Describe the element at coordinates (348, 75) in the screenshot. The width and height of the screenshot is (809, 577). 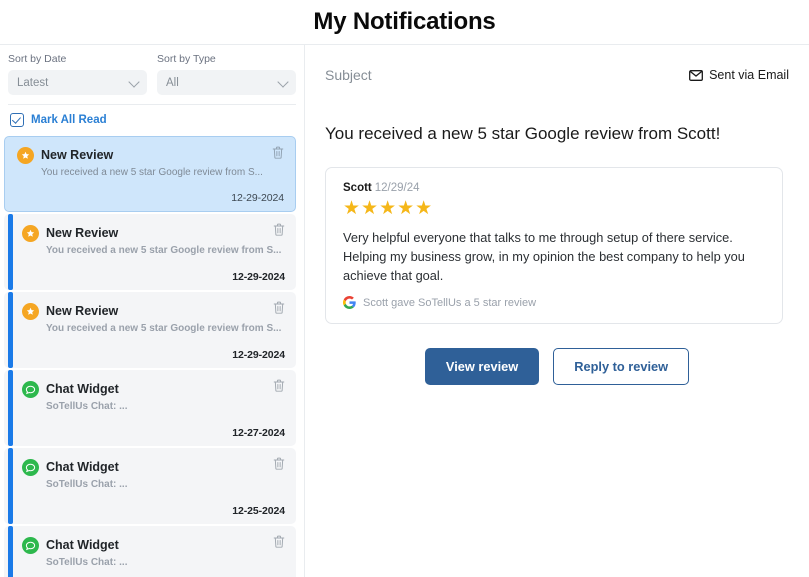
I see `subject-label: Subject` at that location.